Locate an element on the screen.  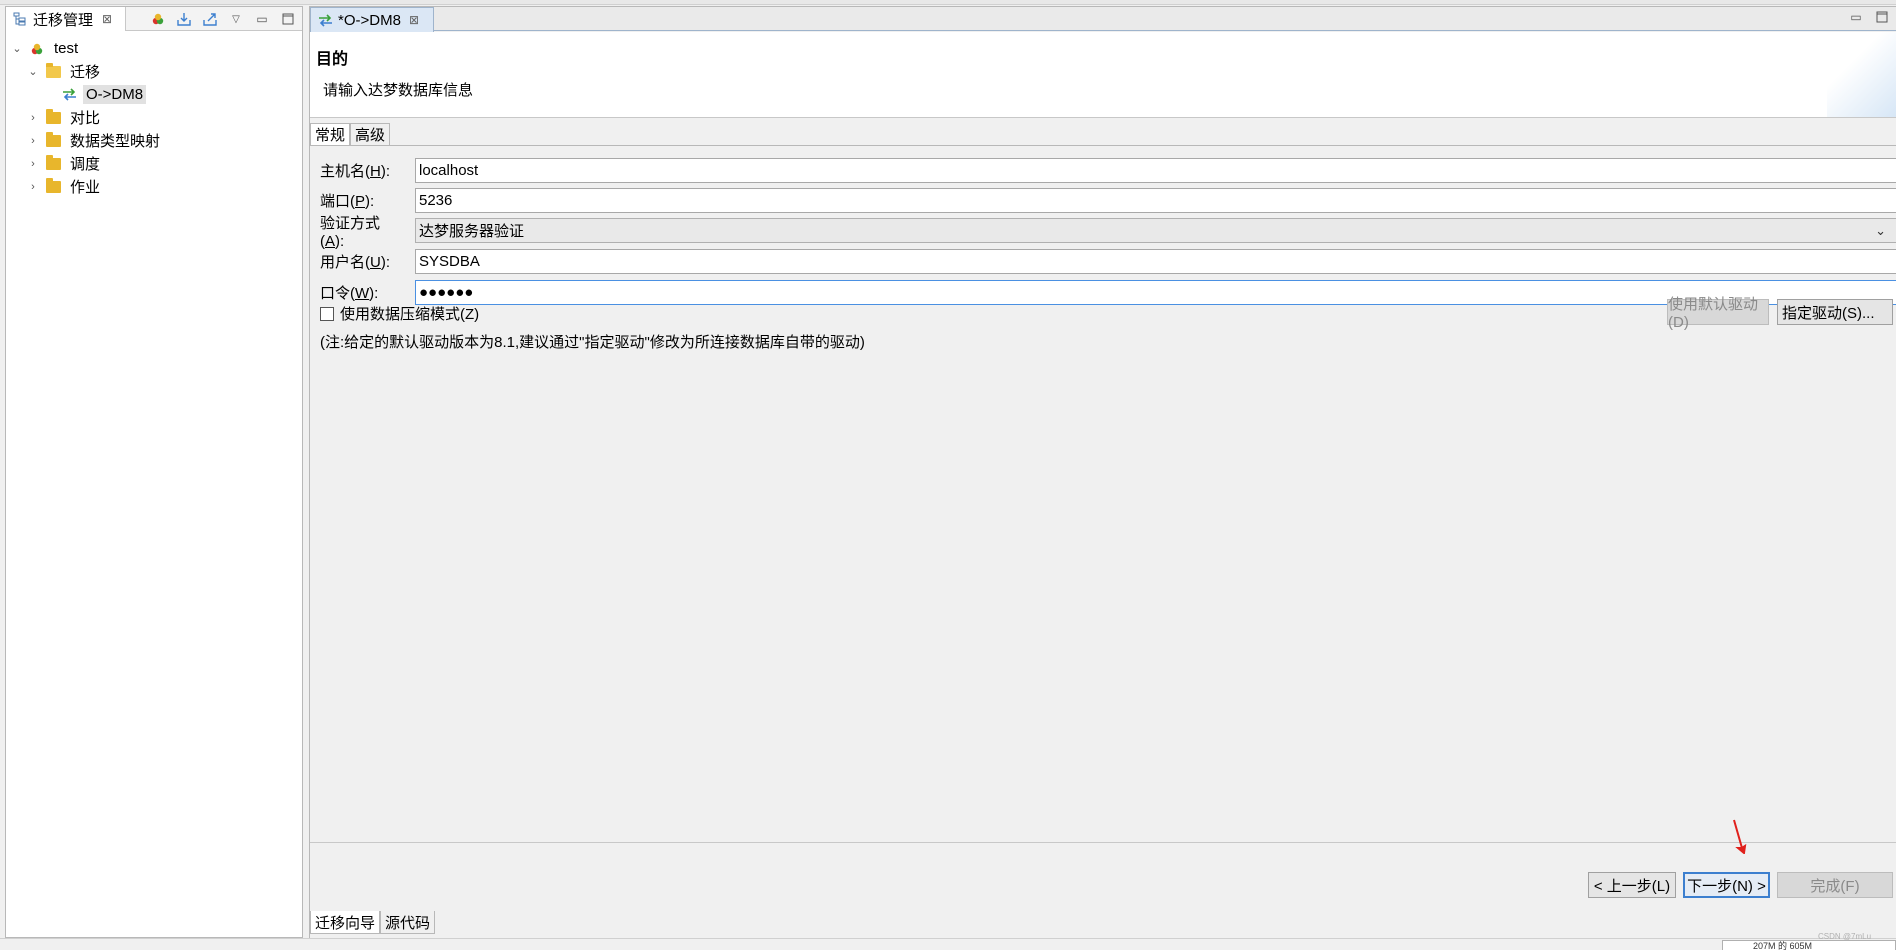
tree-node-schedule: › 调度 is located at coordinates (154, 163).